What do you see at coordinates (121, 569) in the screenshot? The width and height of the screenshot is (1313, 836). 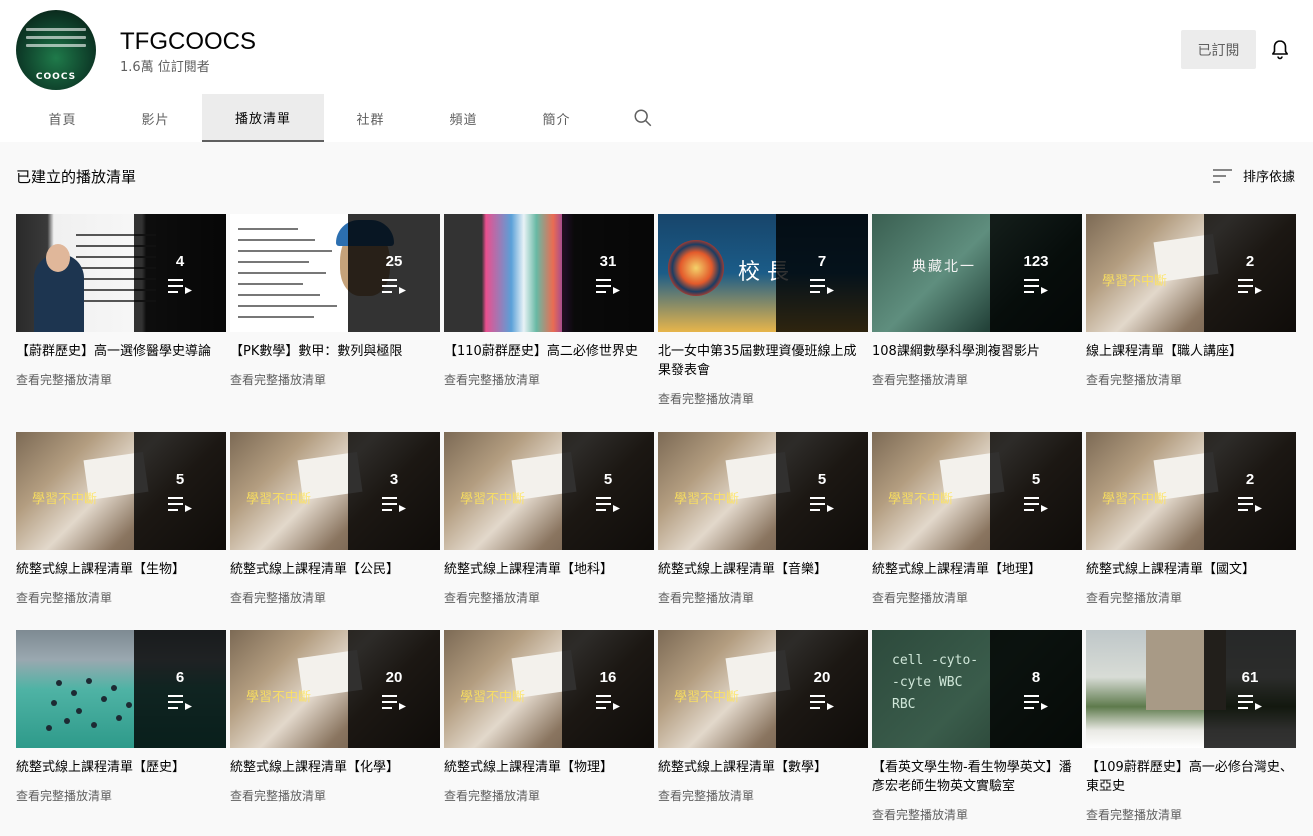 I see `playlist-title: 統整式線上課程清單【生物】` at bounding box center [121, 569].